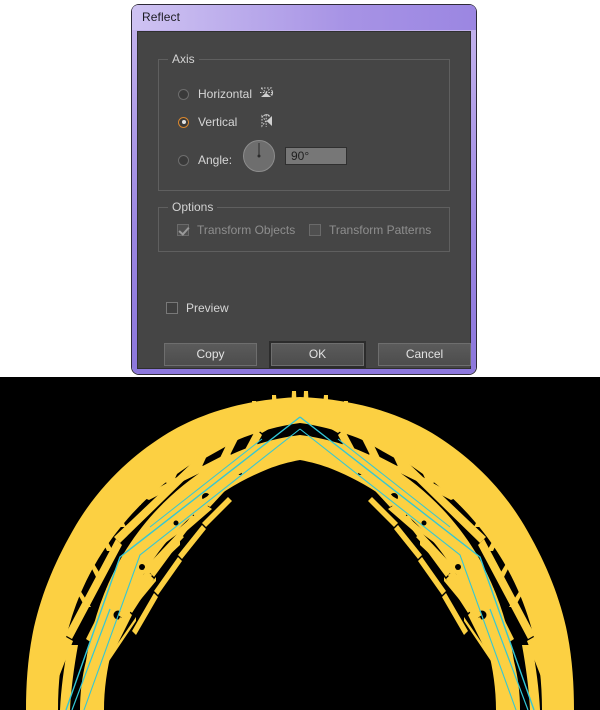  I want to click on radio-angle-indicator, so click(183, 160).